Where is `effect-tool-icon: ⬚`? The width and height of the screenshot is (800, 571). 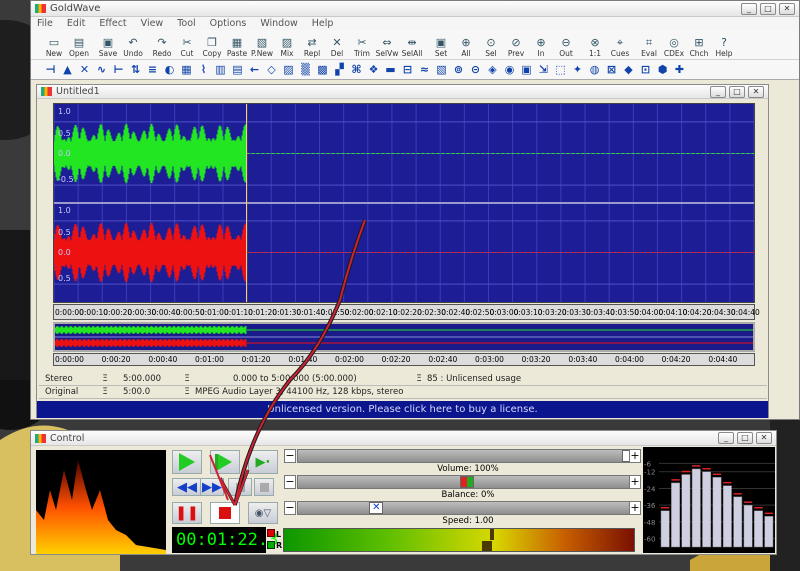
effect-tool-icon: ⬚ is located at coordinates (560, 69).